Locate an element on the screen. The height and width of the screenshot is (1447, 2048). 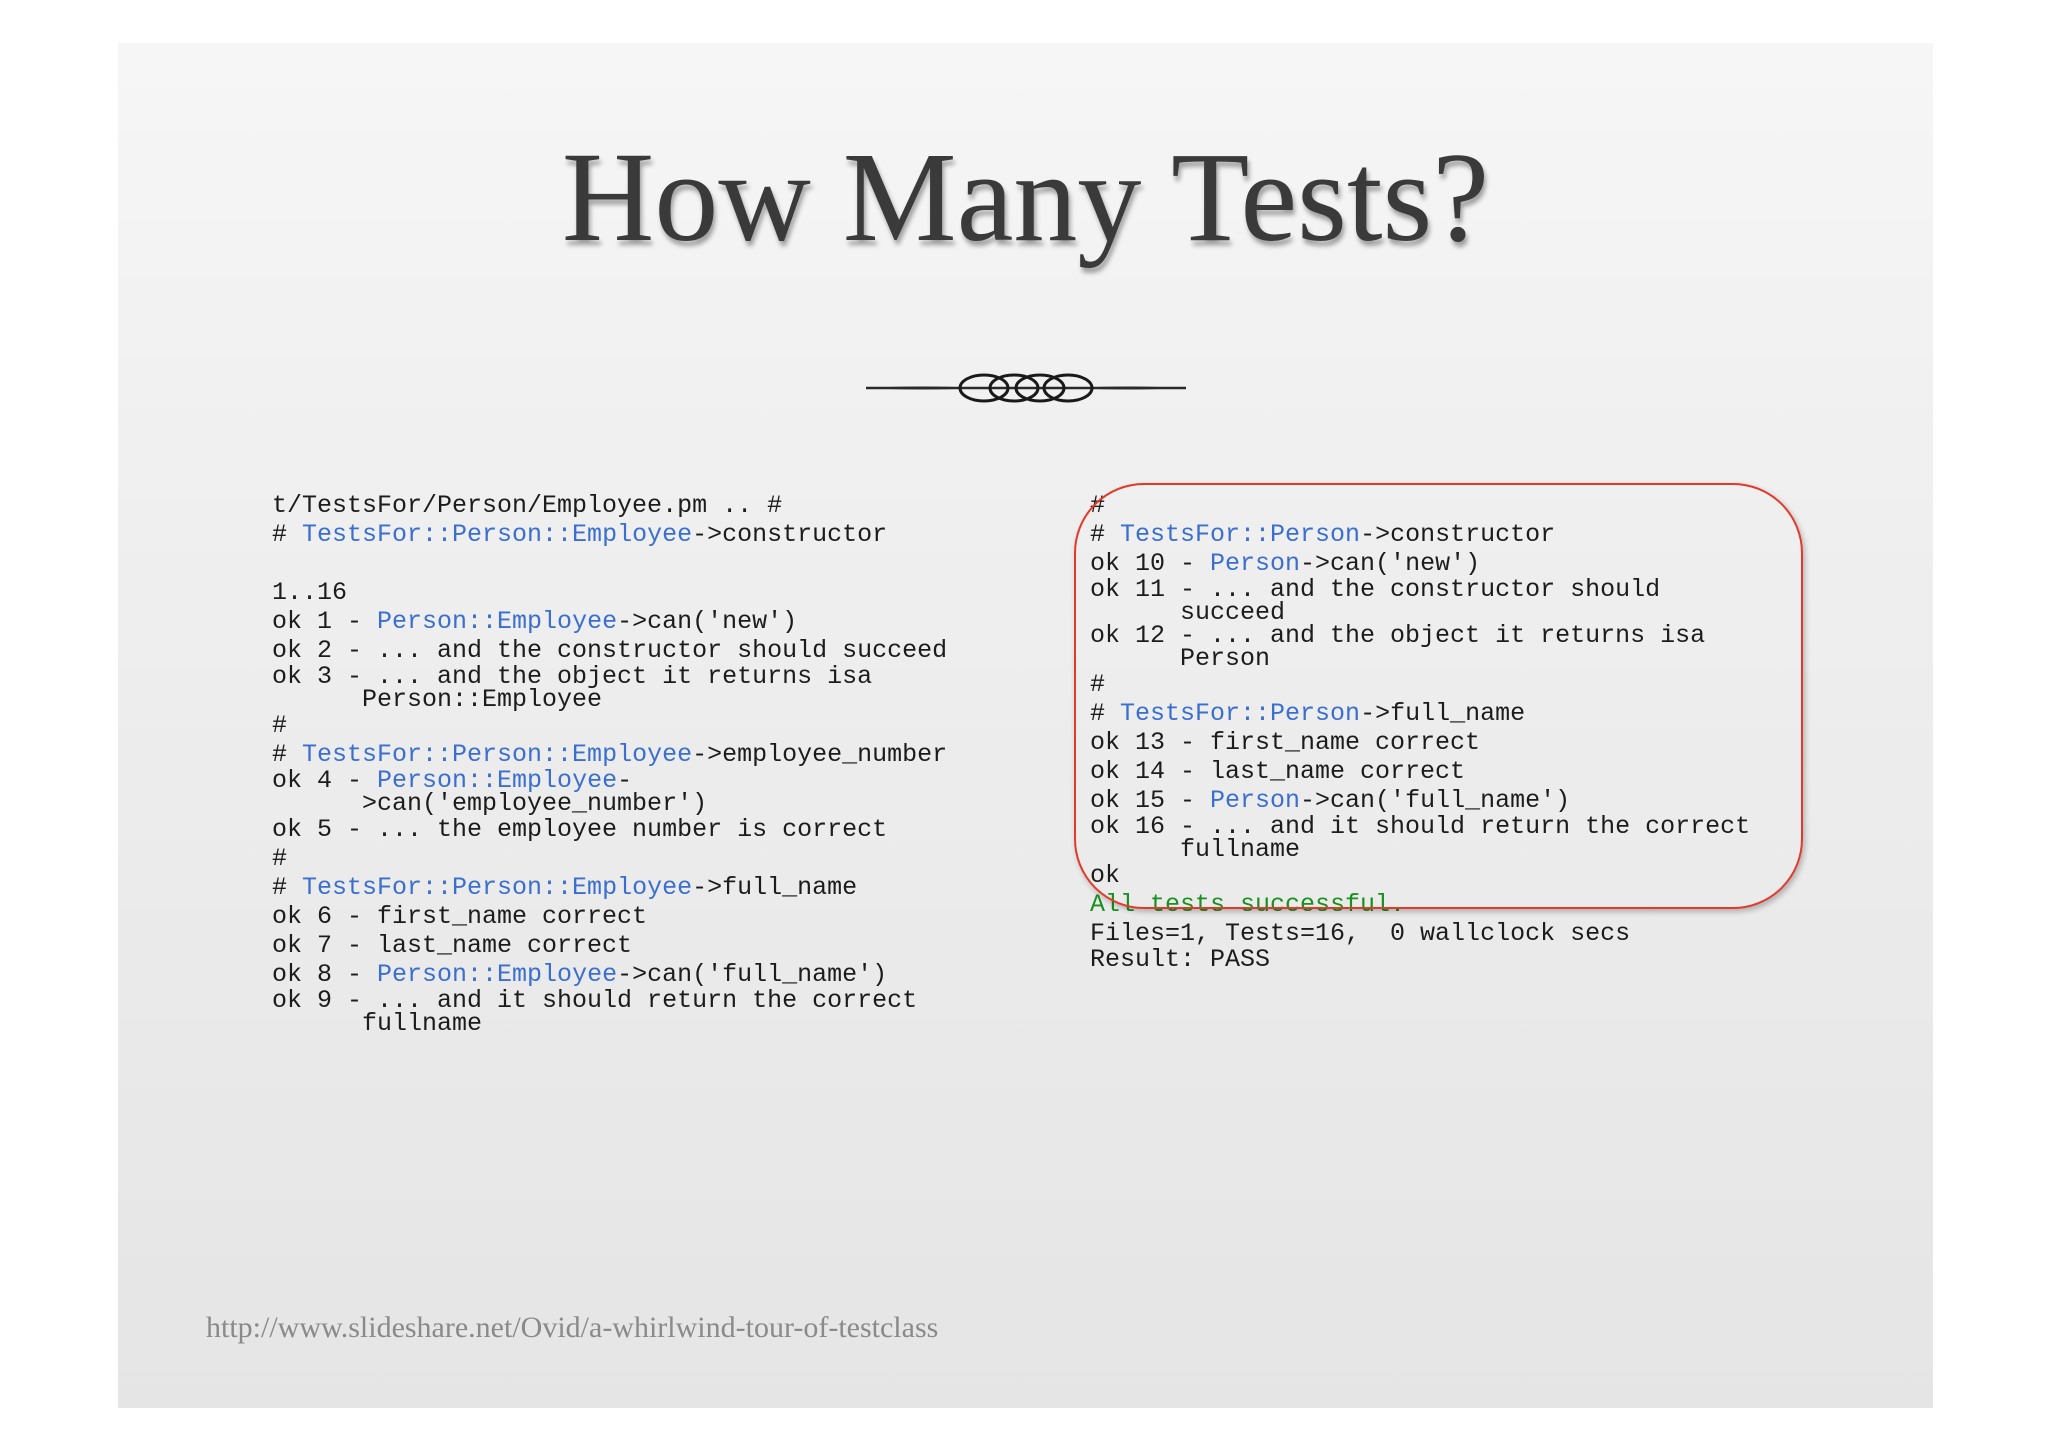
code-line: ok 6 - first_name correct is located at coordinates (460, 916).